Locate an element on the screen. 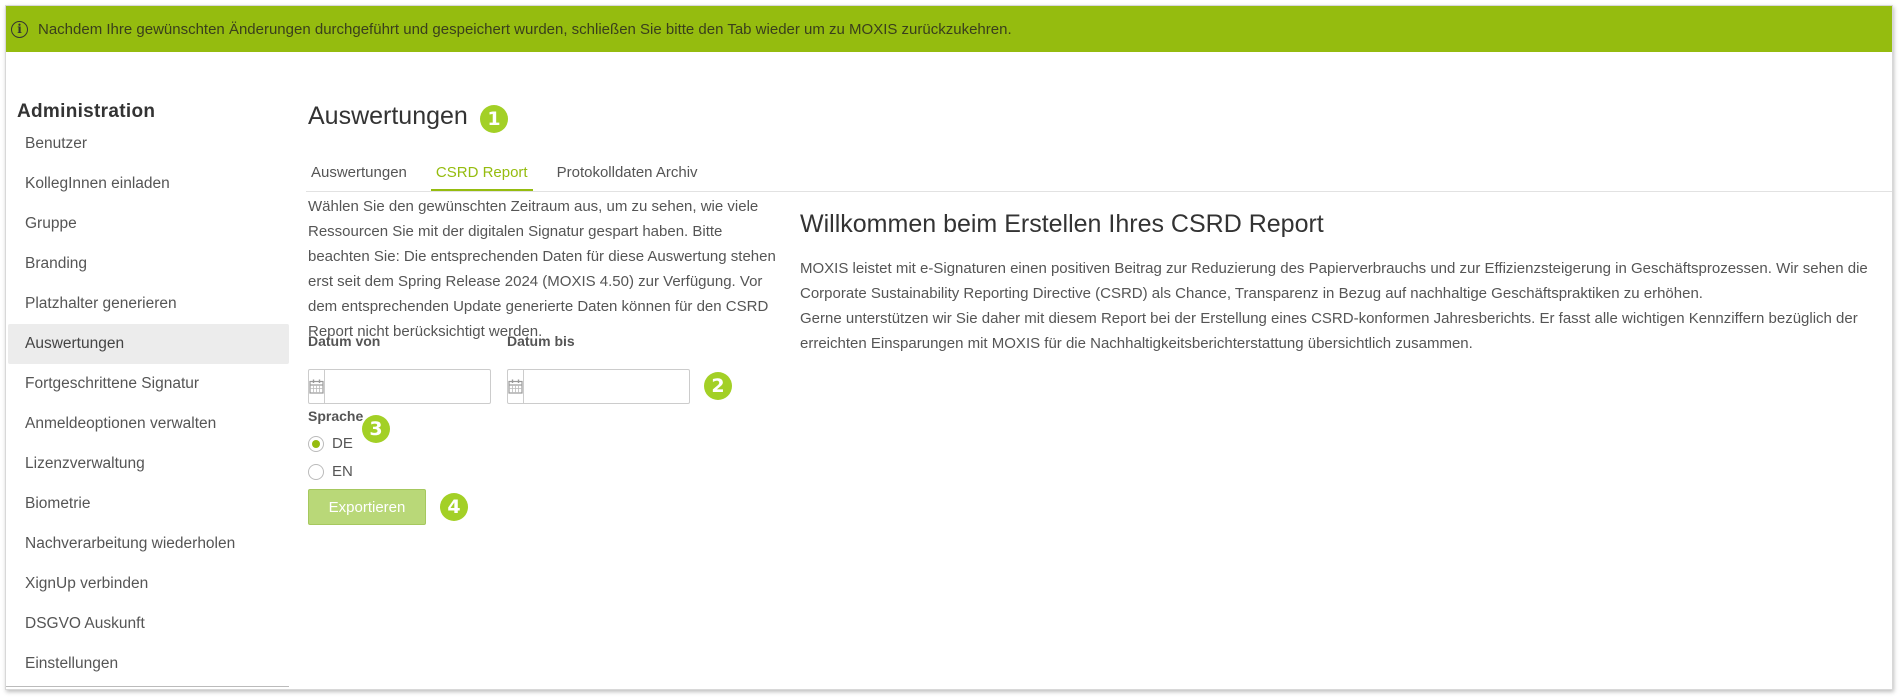 Image resolution: width=1901 pixels, height=698 pixels. radio-selected-dot is located at coordinates (316, 443).